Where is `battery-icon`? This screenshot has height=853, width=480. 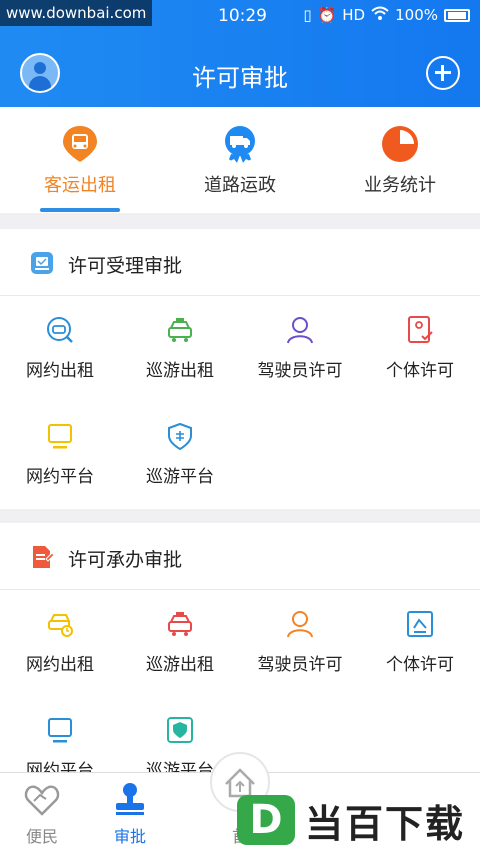 battery-icon is located at coordinates (457, 15).